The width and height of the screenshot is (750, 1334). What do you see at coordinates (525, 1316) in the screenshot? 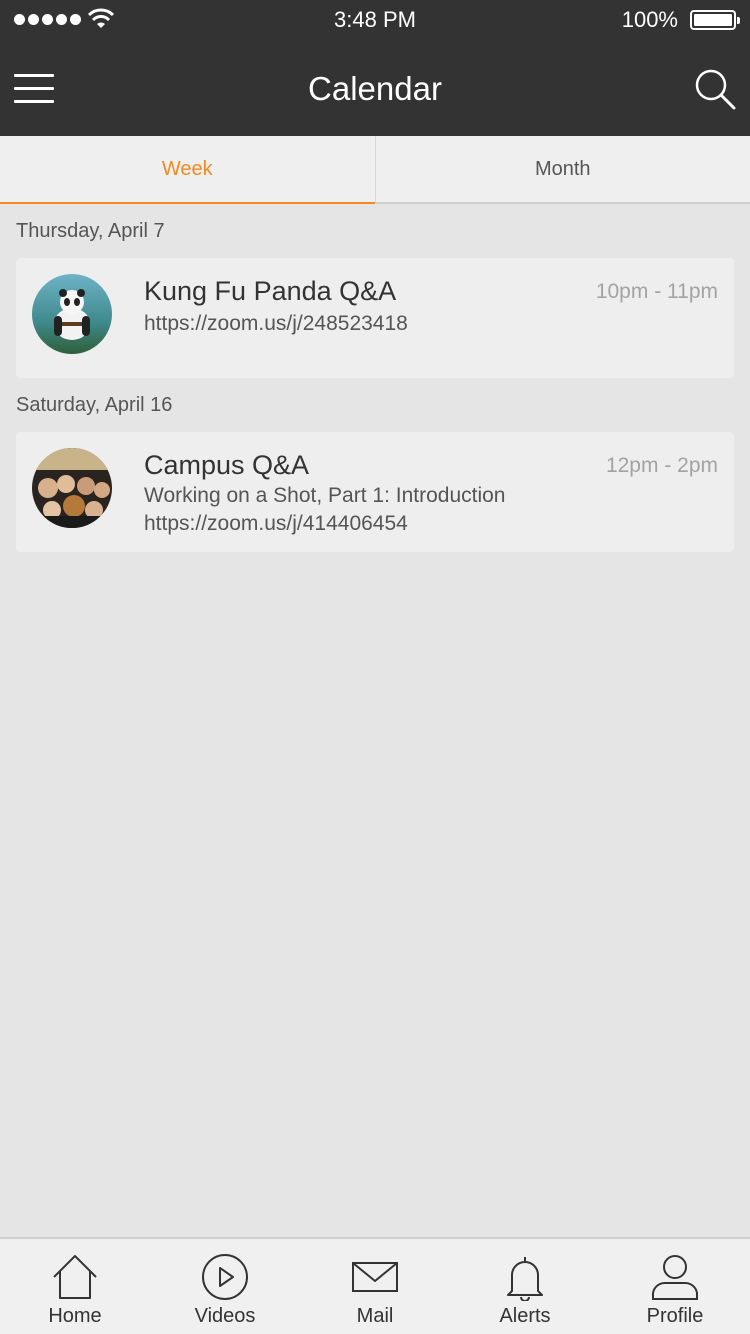
I see `tab-label: Alerts` at bounding box center [525, 1316].